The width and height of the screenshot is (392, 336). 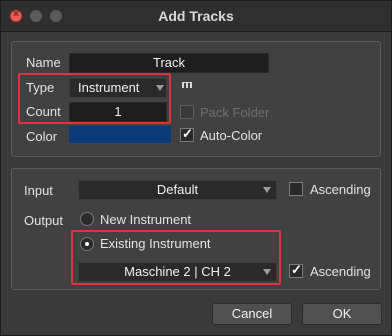 I want to click on output-ascending-checkbox: ✓, so click(x=296, y=270).